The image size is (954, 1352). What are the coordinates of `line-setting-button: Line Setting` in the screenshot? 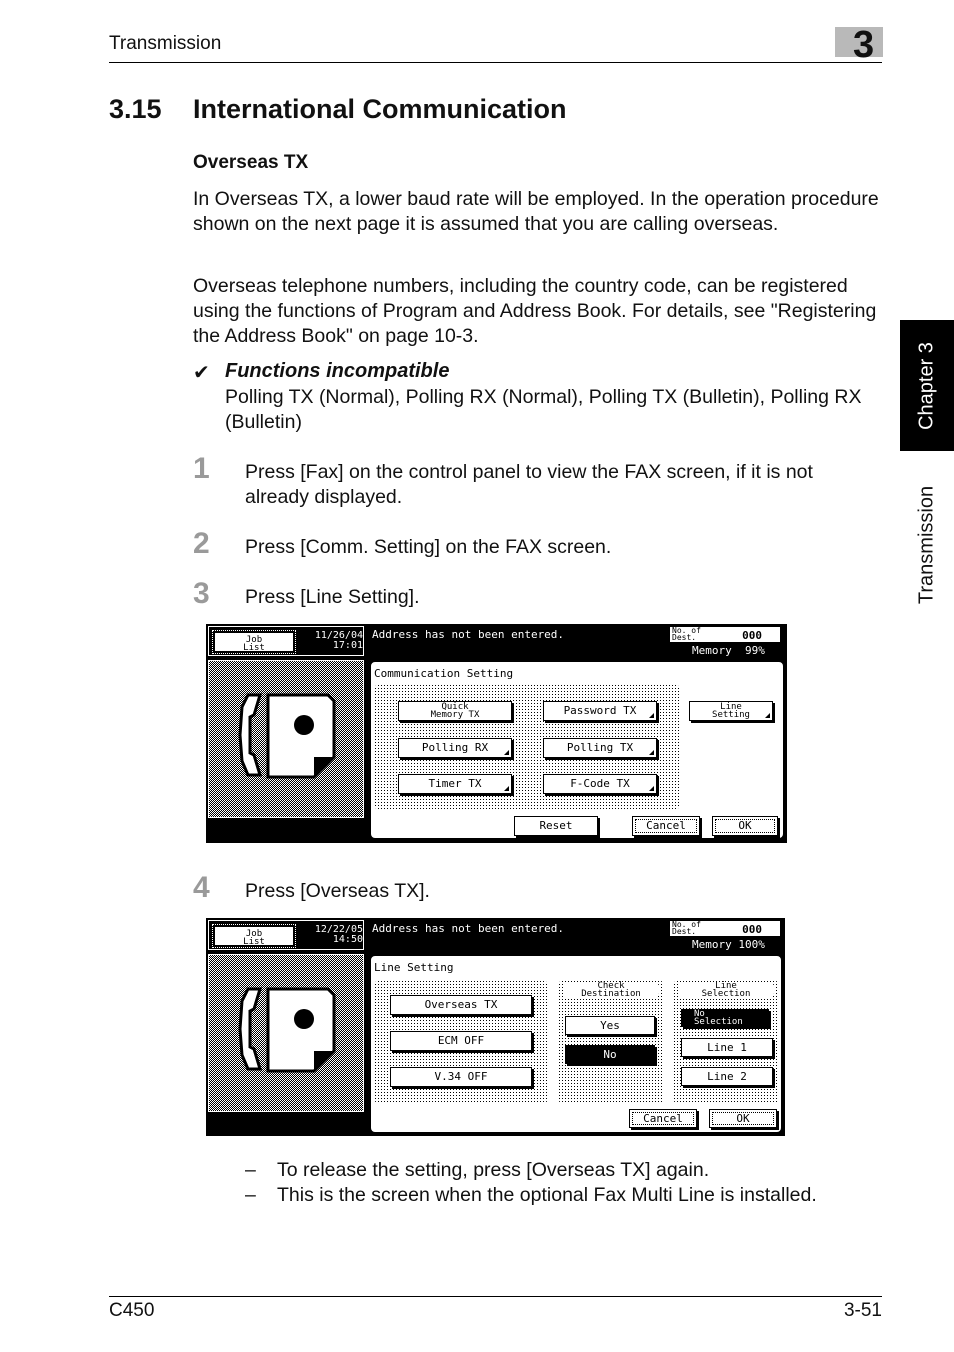 It's located at (731, 711).